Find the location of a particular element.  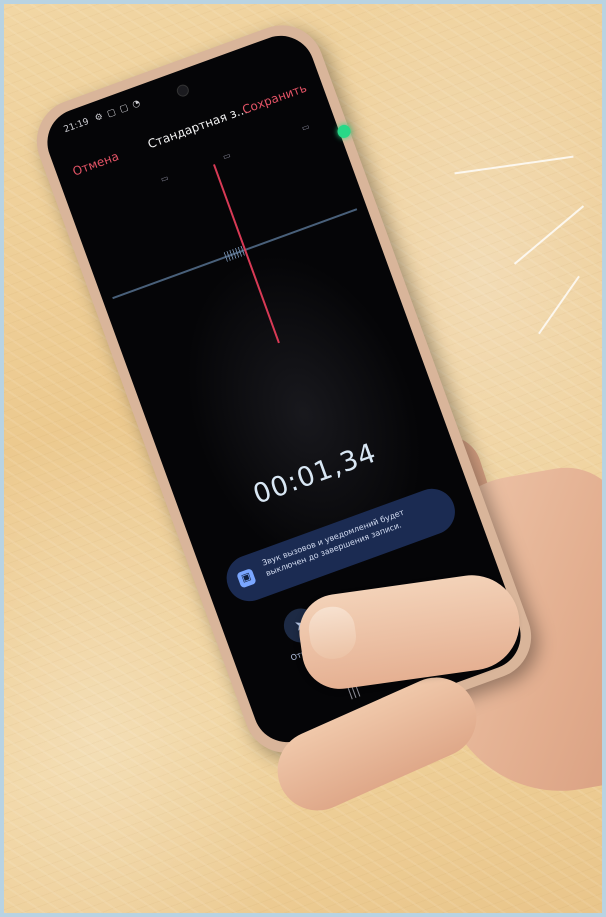

thumb-nail is located at coordinates (332, 632).